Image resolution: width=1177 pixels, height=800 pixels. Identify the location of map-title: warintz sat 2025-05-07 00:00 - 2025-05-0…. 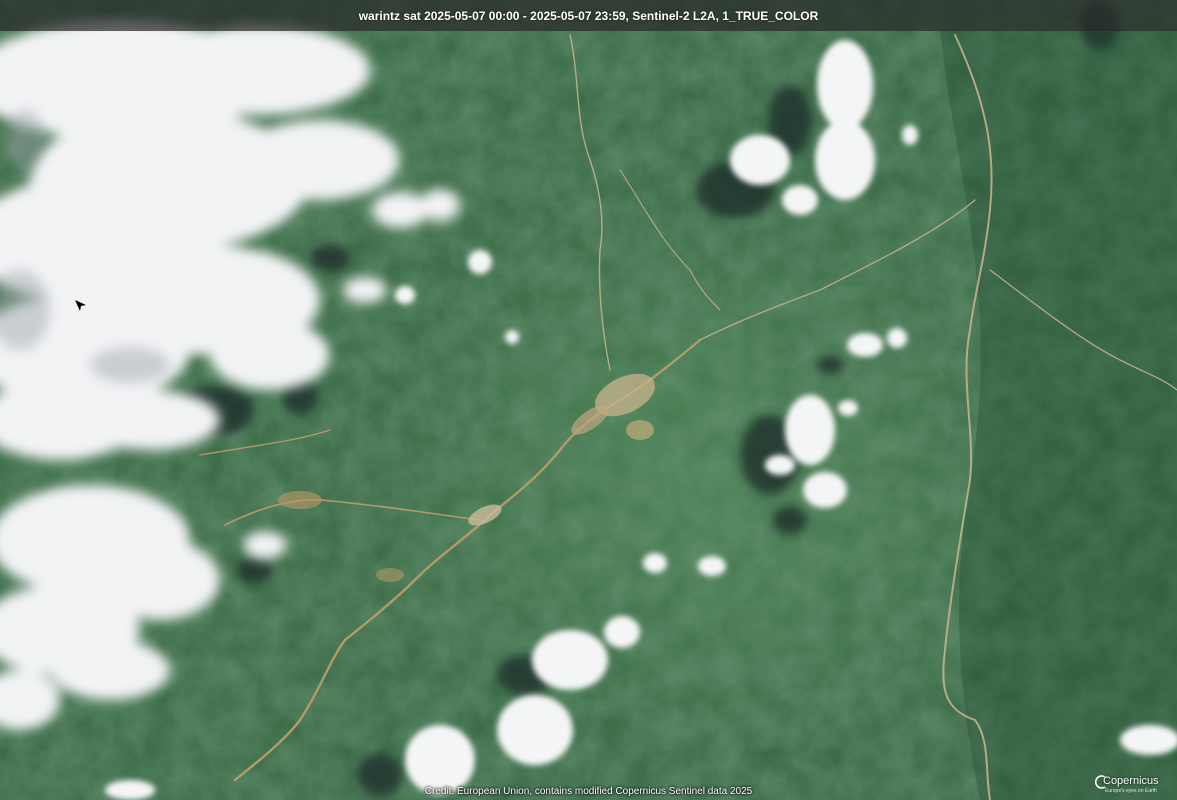
(588, 15).